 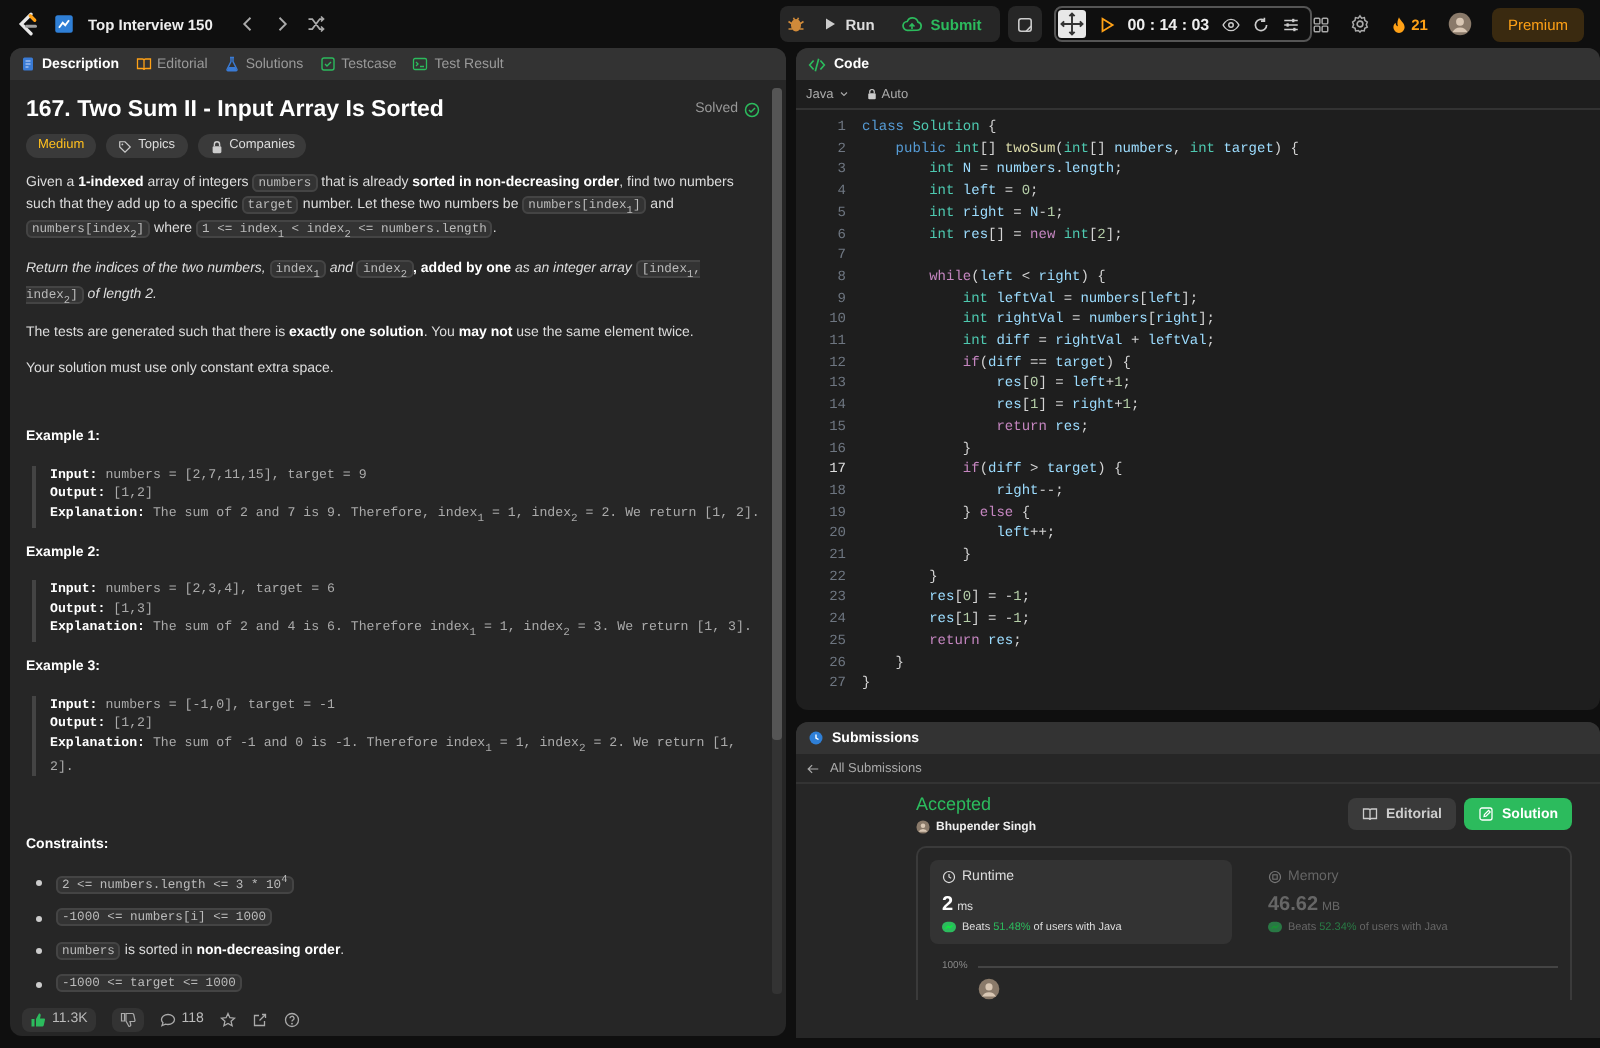 What do you see at coordinates (843, 94) in the screenshot?
I see `chevron-down-icon` at bounding box center [843, 94].